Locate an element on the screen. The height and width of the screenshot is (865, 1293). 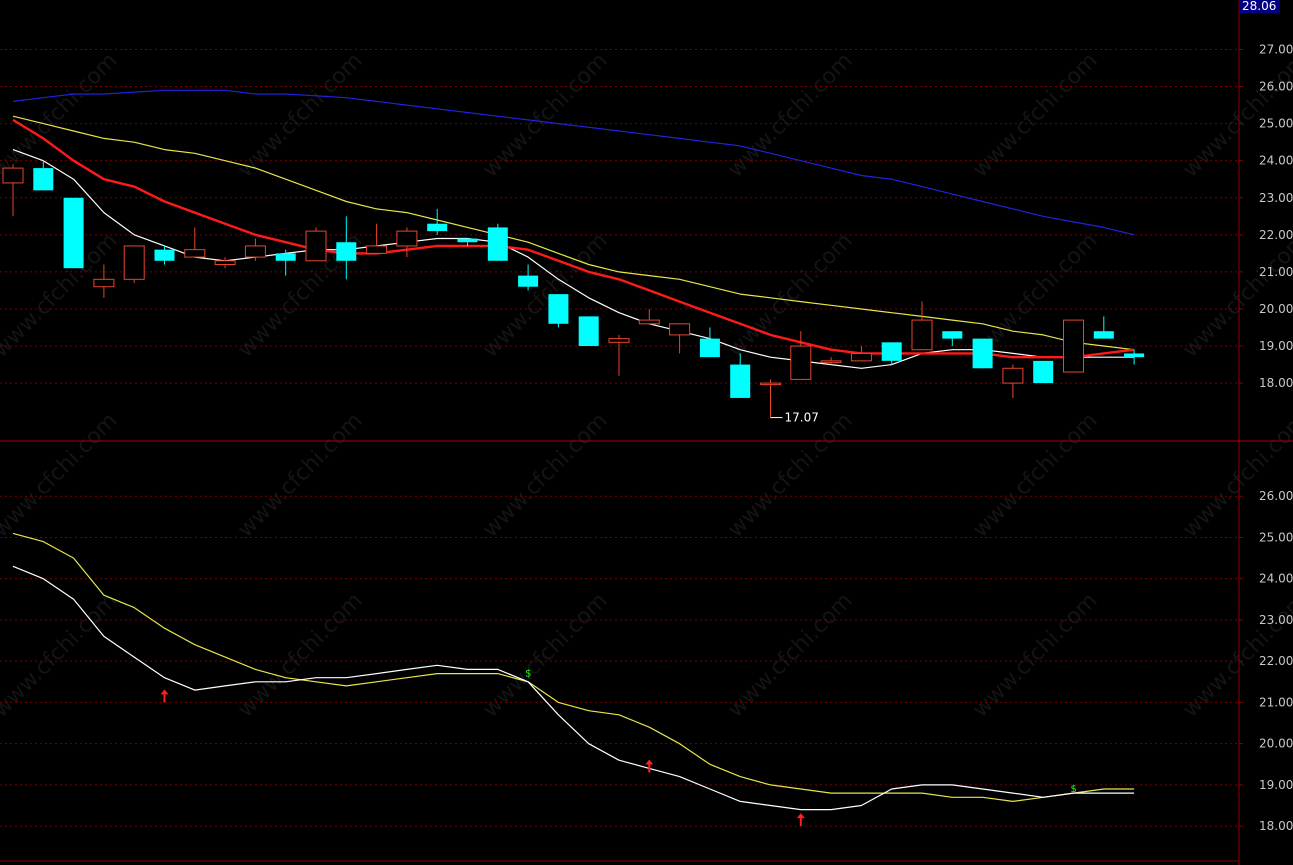
price-tick-label: 20.00 is located at coordinates (1276, 309).